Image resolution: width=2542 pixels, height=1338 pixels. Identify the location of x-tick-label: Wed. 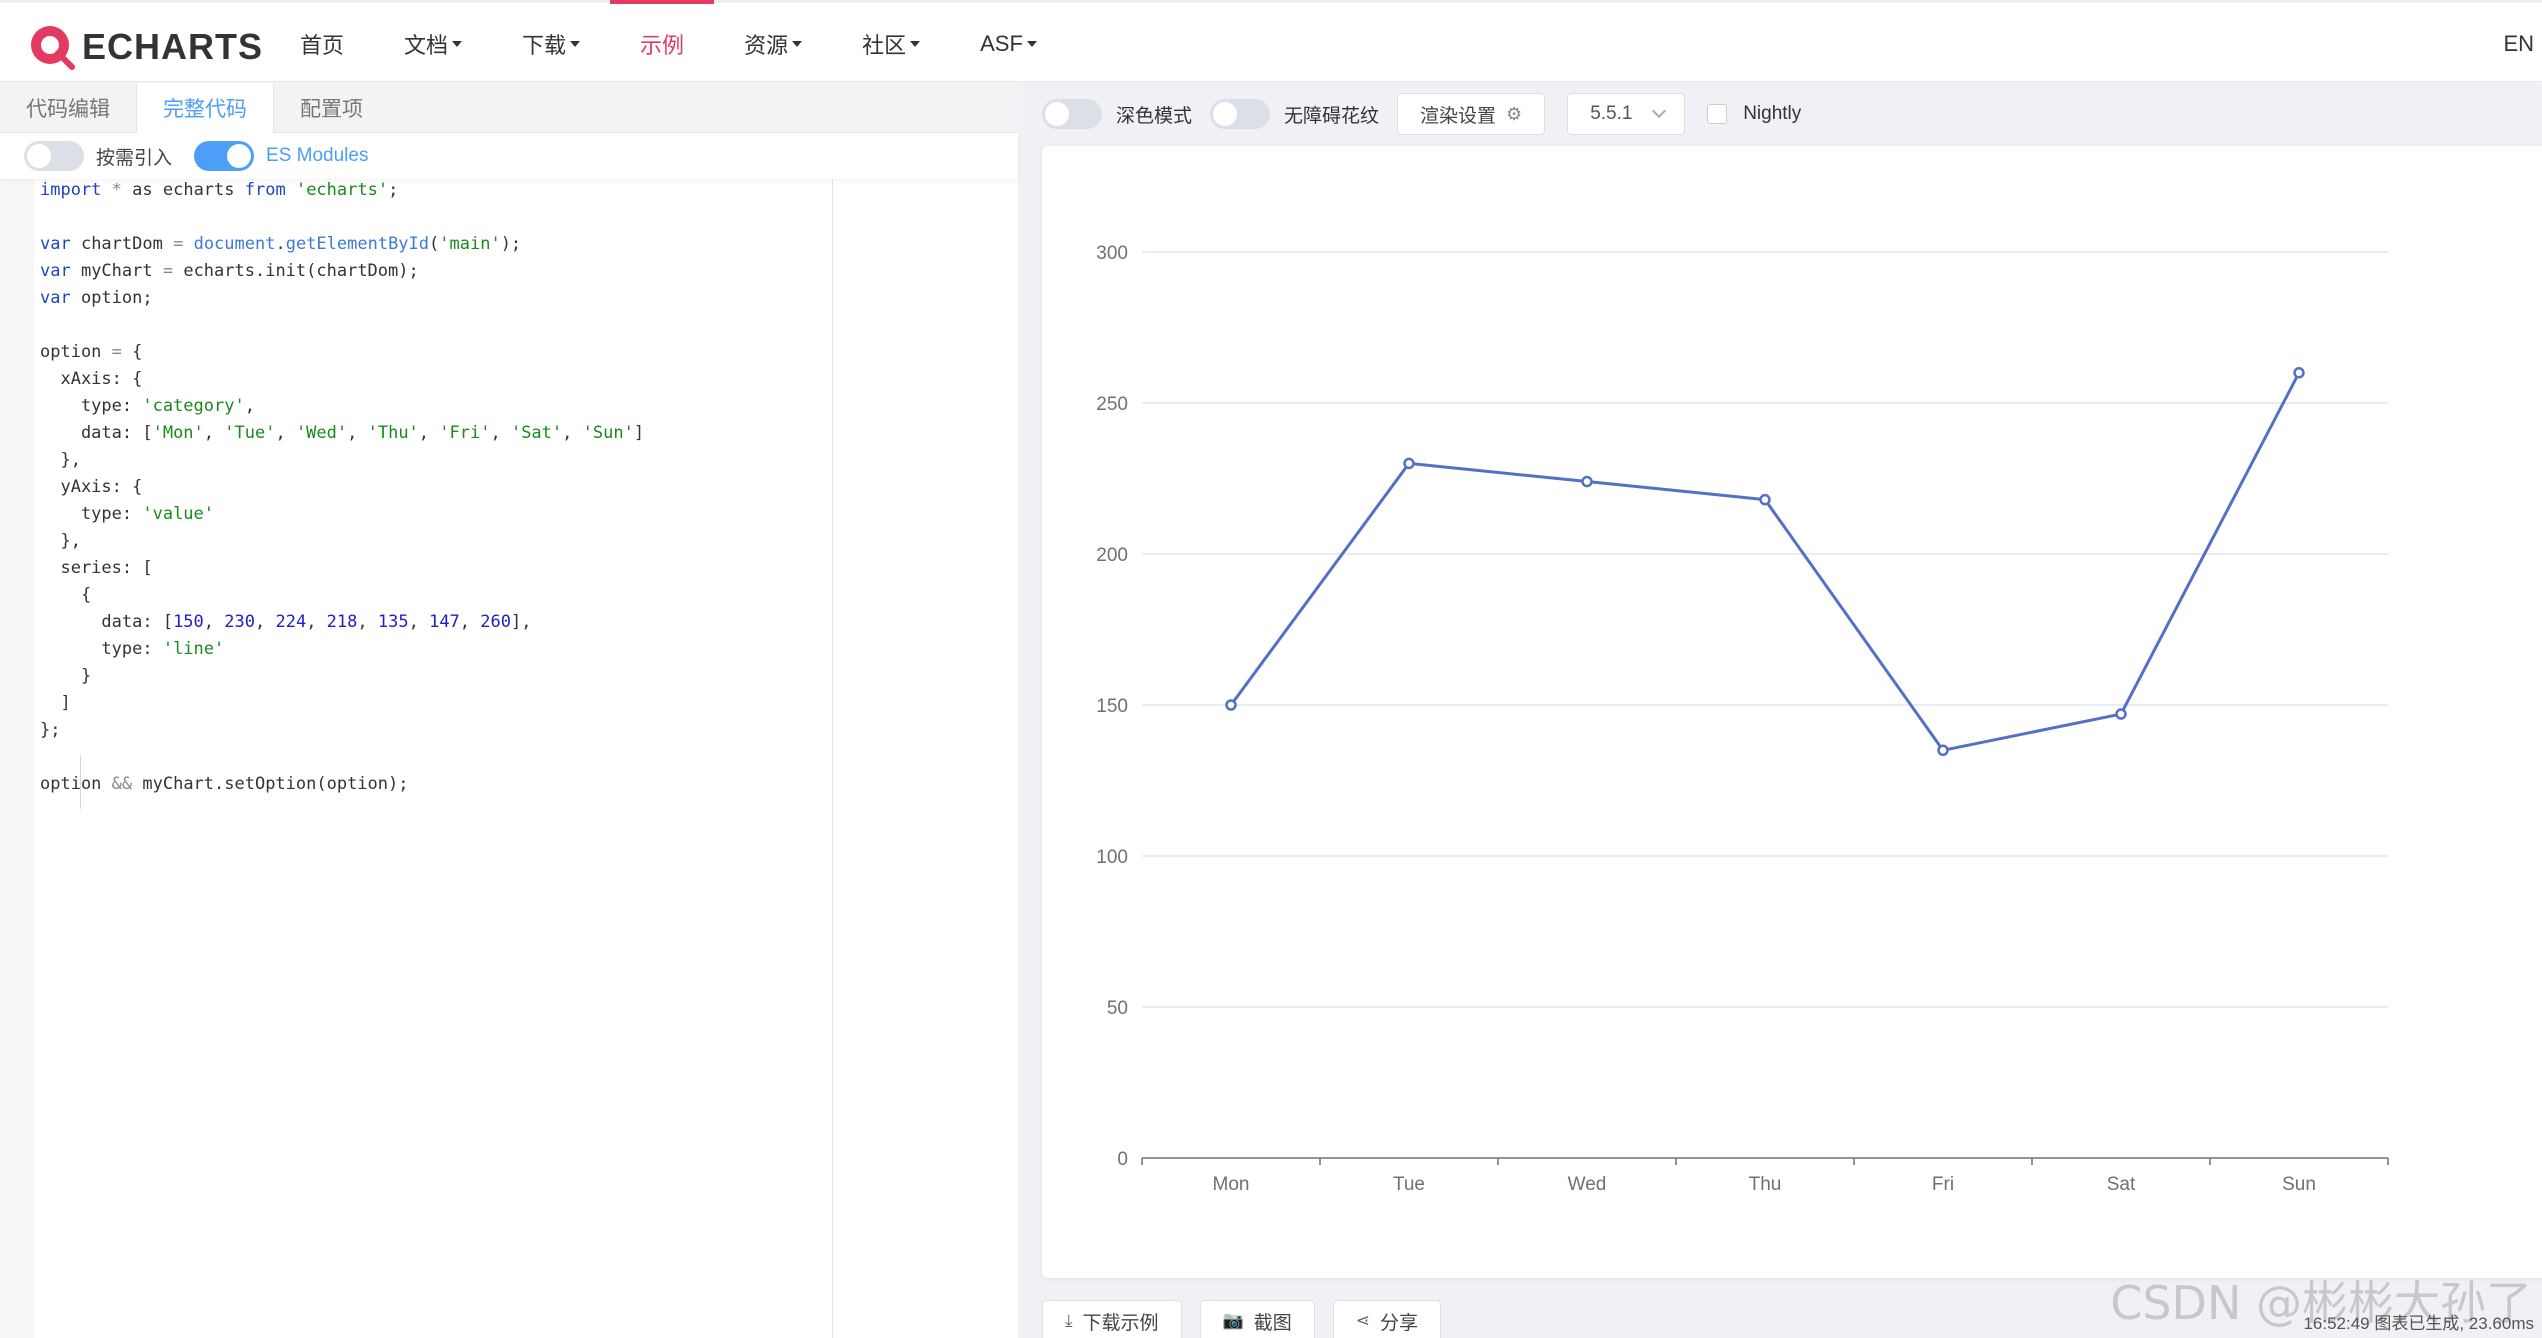
(1587, 1184).